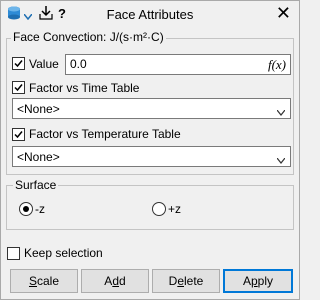  I want to click on surface-plus-z-label: +z, so click(175, 209).